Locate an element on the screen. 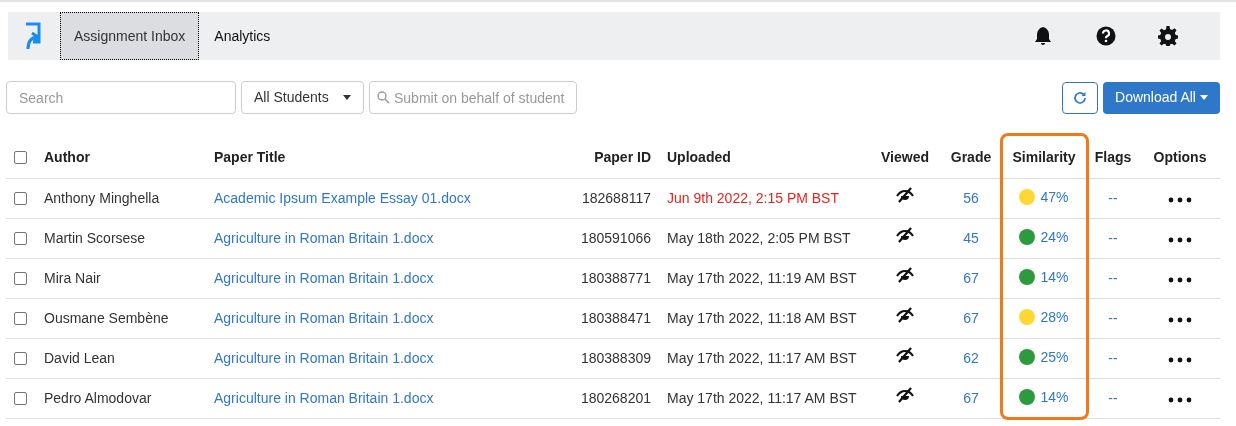 Image resolution: width=1236 pixels, height=426 pixels. settings-icon is located at coordinates (1168, 36).